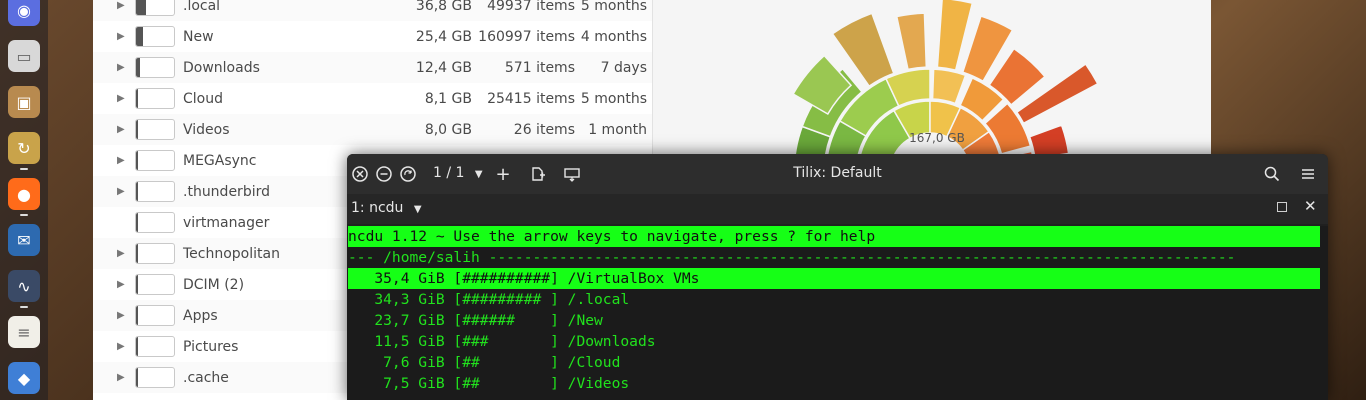  I want to click on folder-name: MEGAsync, so click(220, 160).